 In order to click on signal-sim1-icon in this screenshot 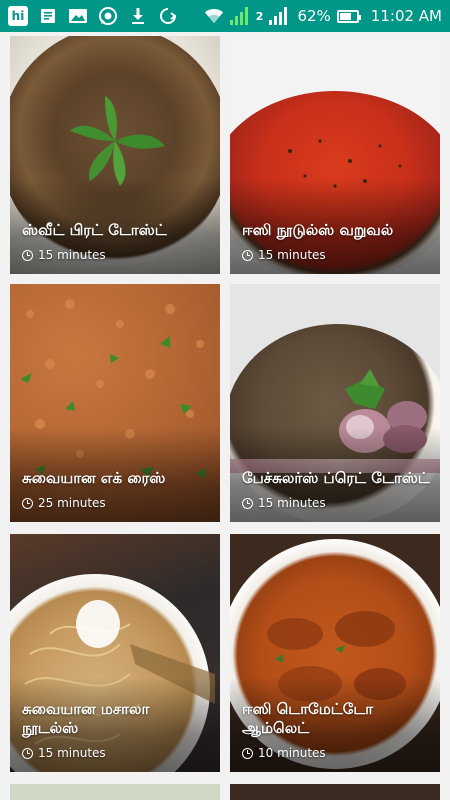, I will do `click(238, 16)`.